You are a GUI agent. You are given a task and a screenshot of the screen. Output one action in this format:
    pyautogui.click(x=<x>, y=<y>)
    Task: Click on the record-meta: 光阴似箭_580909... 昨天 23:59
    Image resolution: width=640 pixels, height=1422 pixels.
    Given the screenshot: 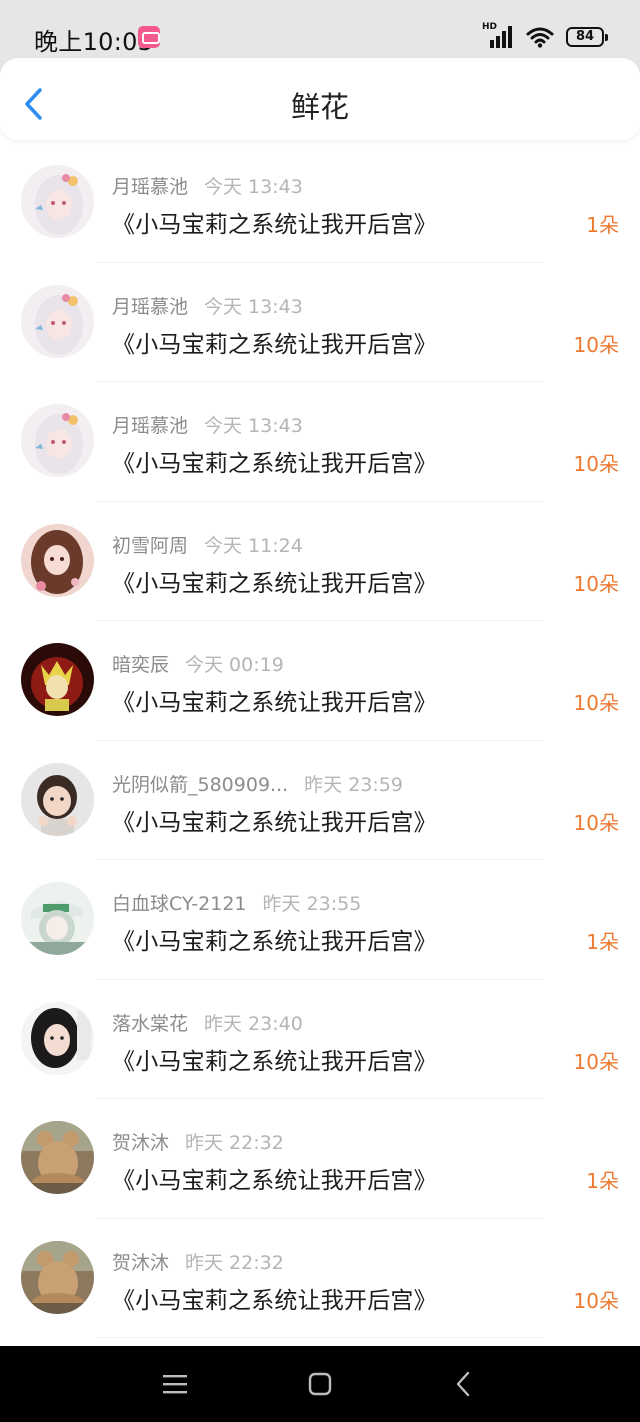 What is the action you would take?
    pyautogui.click(x=257, y=783)
    